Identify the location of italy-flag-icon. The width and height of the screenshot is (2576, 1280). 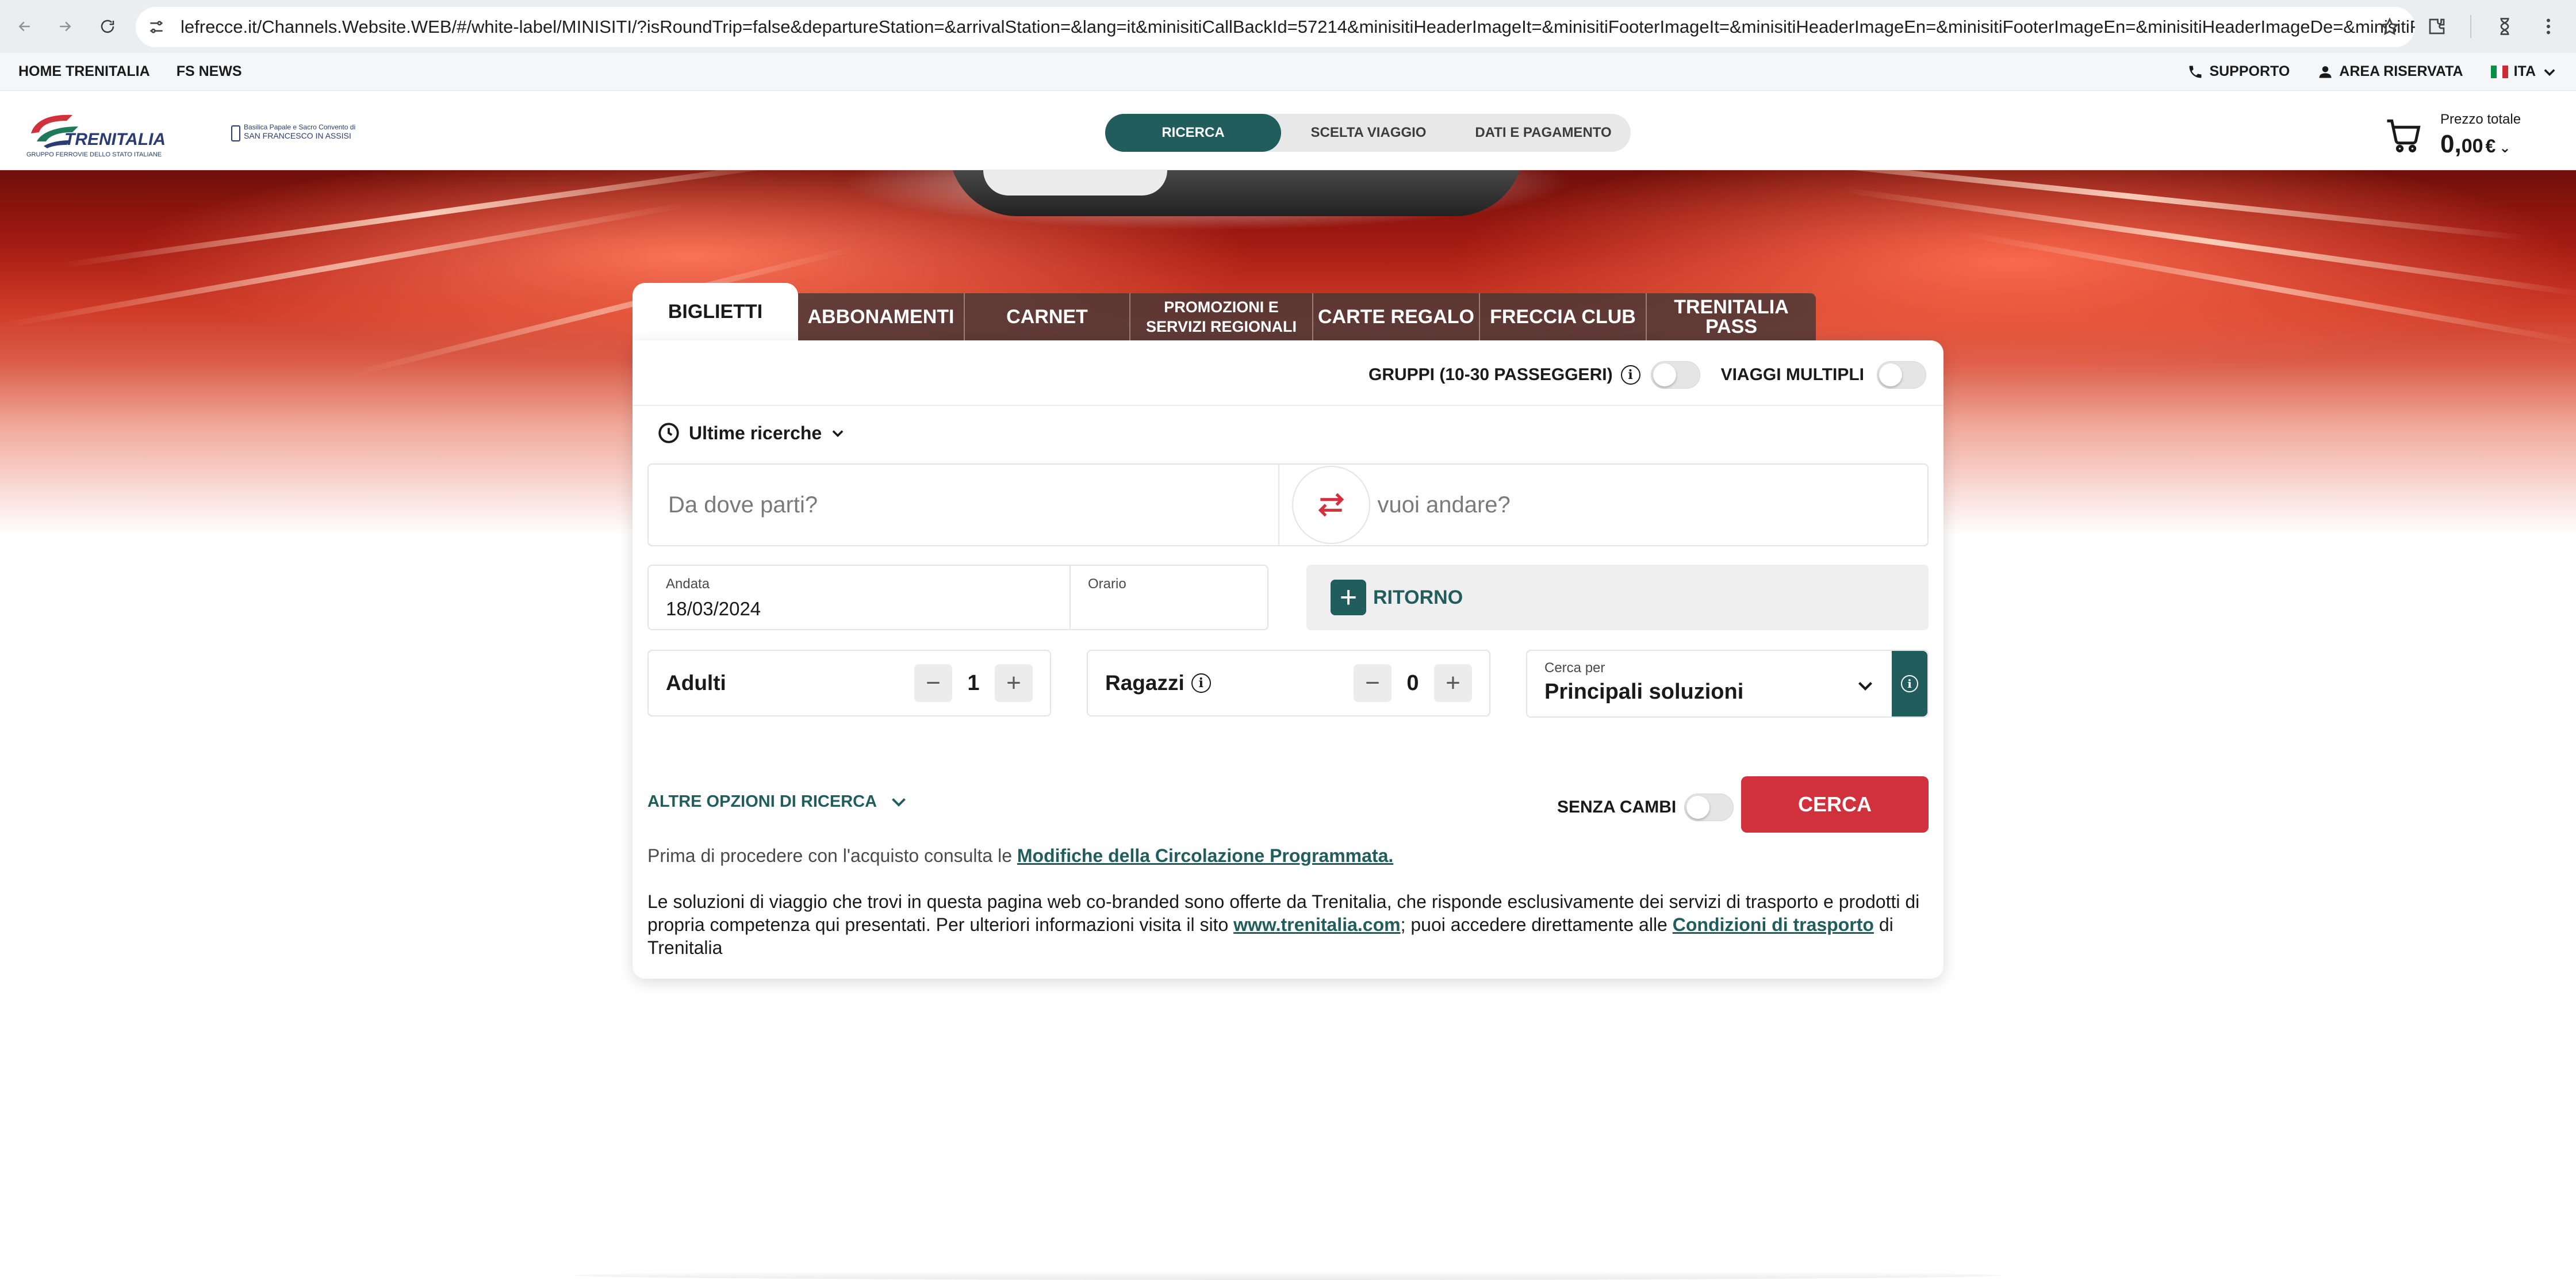
(2499, 71).